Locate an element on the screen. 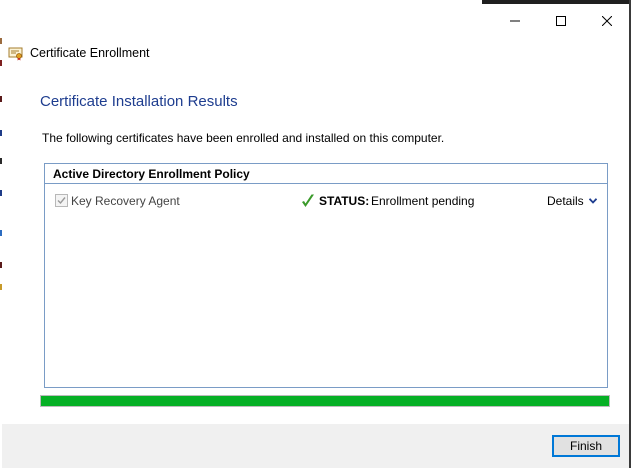 The height and width of the screenshot is (468, 631). progress-bar is located at coordinates (325, 401).